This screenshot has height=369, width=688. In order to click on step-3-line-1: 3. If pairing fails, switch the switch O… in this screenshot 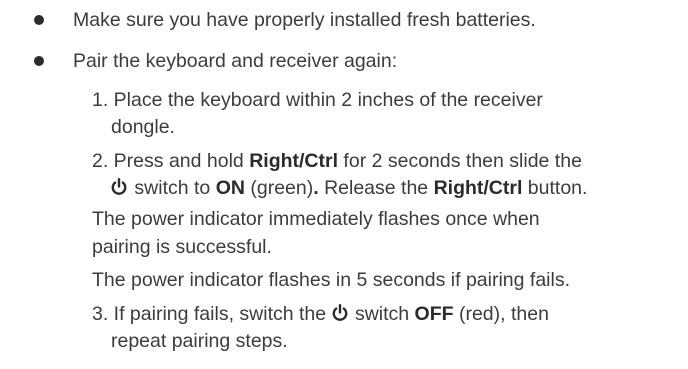, I will do `click(320, 314)`.